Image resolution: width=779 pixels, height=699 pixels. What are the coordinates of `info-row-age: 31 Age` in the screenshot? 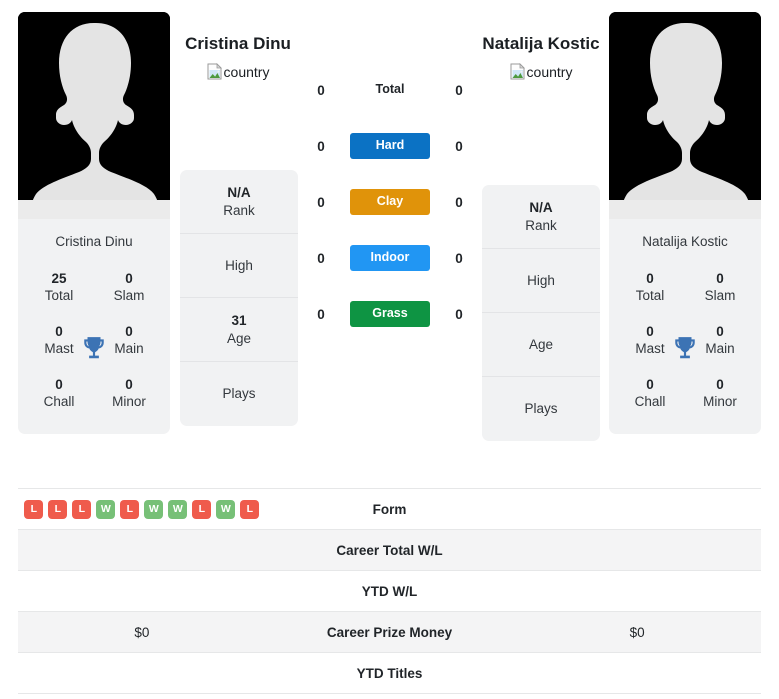 It's located at (239, 330).